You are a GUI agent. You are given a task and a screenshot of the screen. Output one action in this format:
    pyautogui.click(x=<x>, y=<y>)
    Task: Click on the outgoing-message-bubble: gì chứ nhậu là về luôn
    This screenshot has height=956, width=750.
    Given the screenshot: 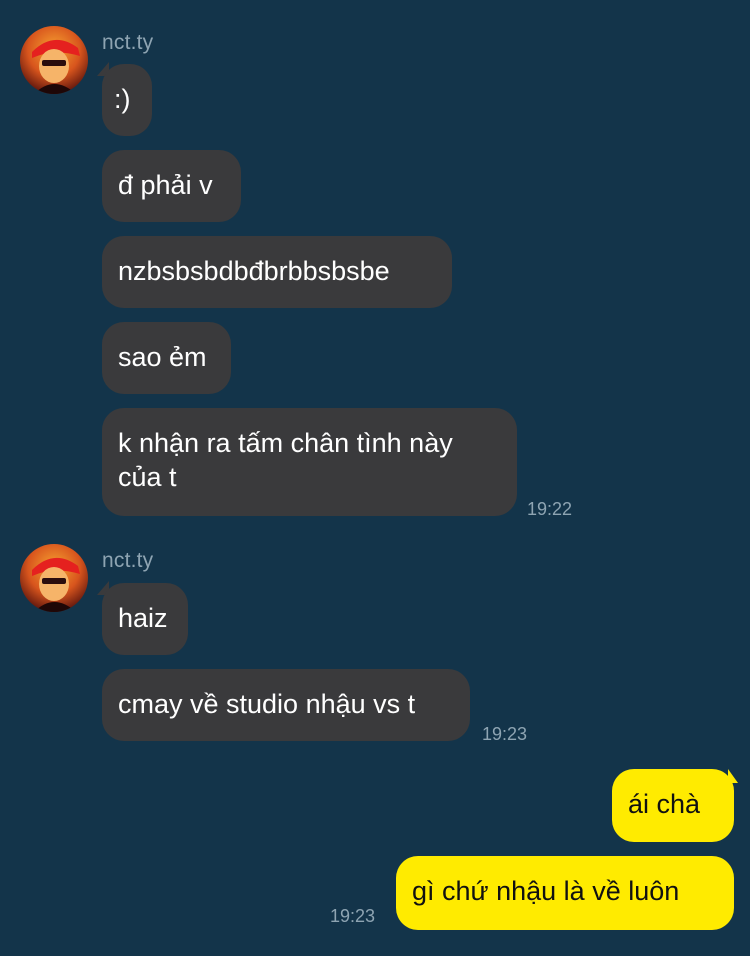 What is the action you would take?
    pyautogui.click(x=565, y=893)
    